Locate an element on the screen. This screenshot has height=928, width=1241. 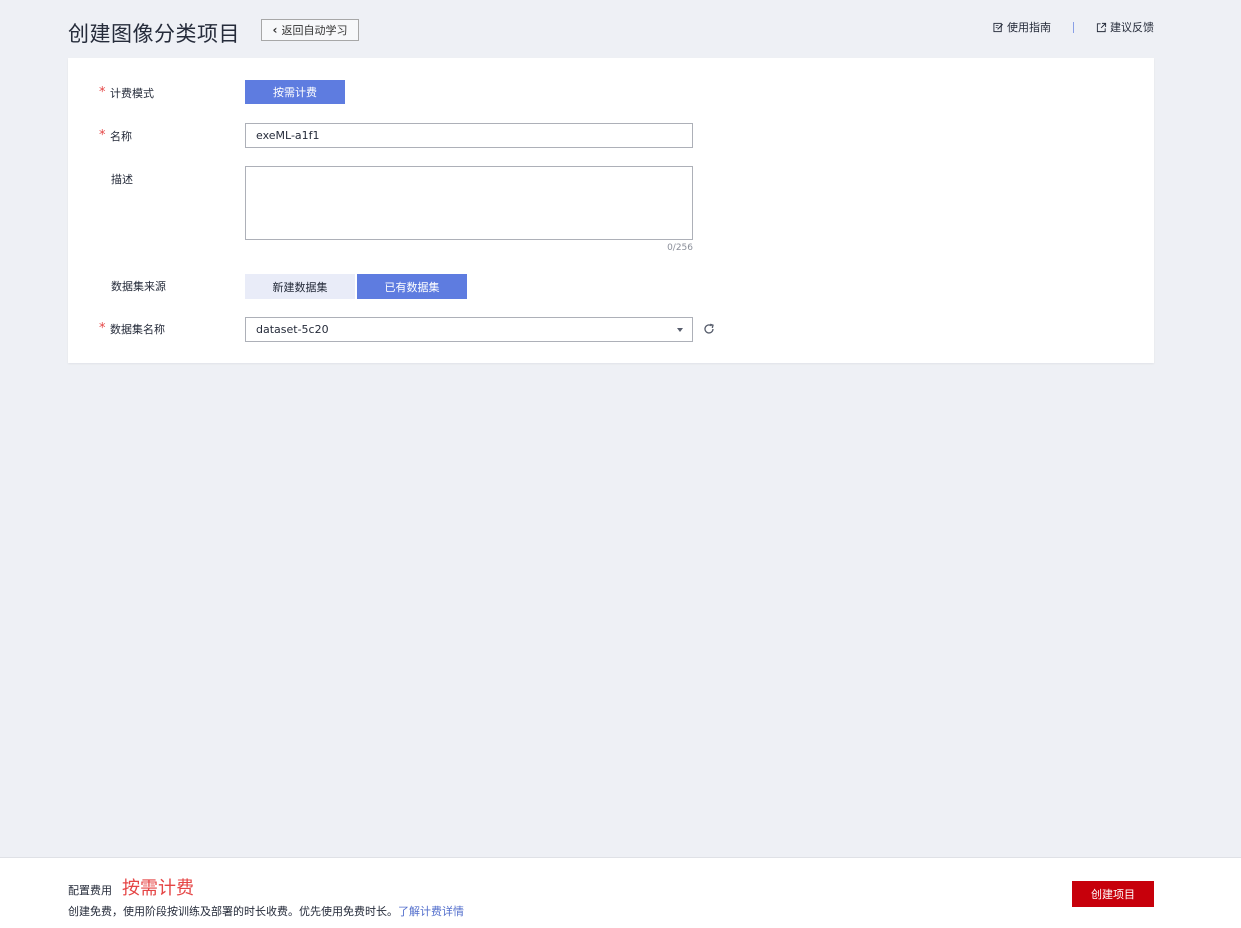
caret-down-icon is located at coordinates (680, 330).